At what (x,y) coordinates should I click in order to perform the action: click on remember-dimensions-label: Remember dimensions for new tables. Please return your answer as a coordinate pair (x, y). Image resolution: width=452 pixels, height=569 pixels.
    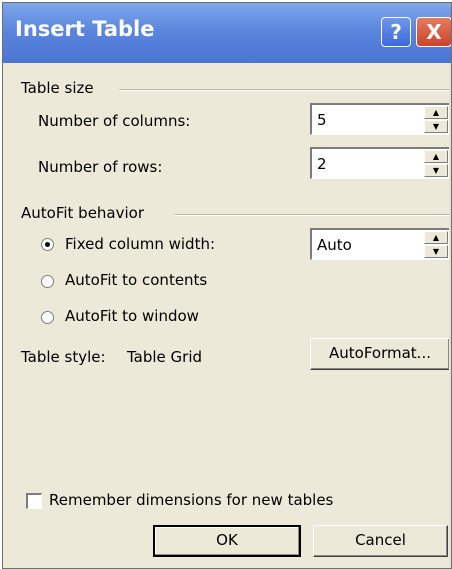
    Looking at the image, I should click on (191, 500).